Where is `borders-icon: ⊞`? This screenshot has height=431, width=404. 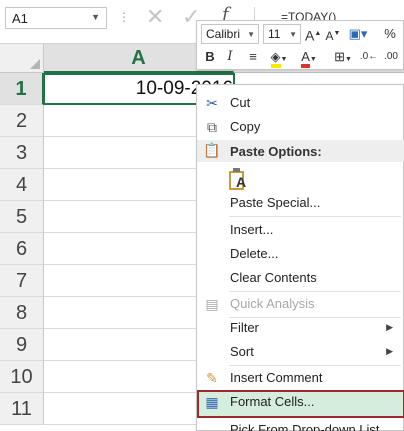
borders-icon: ⊞ is located at coordinates (339, 56).